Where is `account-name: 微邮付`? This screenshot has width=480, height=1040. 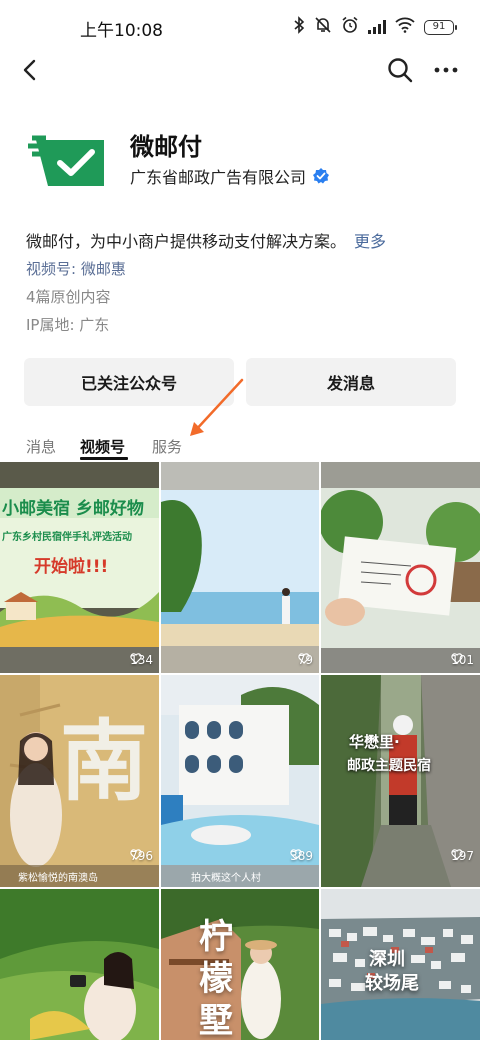
account-name: 微邮付 is located at coordinates (166, 147).